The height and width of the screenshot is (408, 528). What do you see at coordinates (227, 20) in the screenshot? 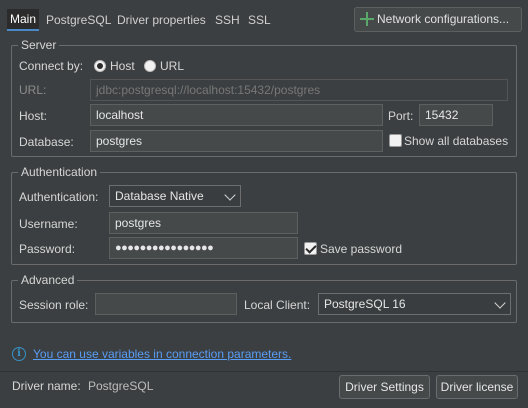
I see `tab-ssh: SSH` at bounding box center [227, 20].